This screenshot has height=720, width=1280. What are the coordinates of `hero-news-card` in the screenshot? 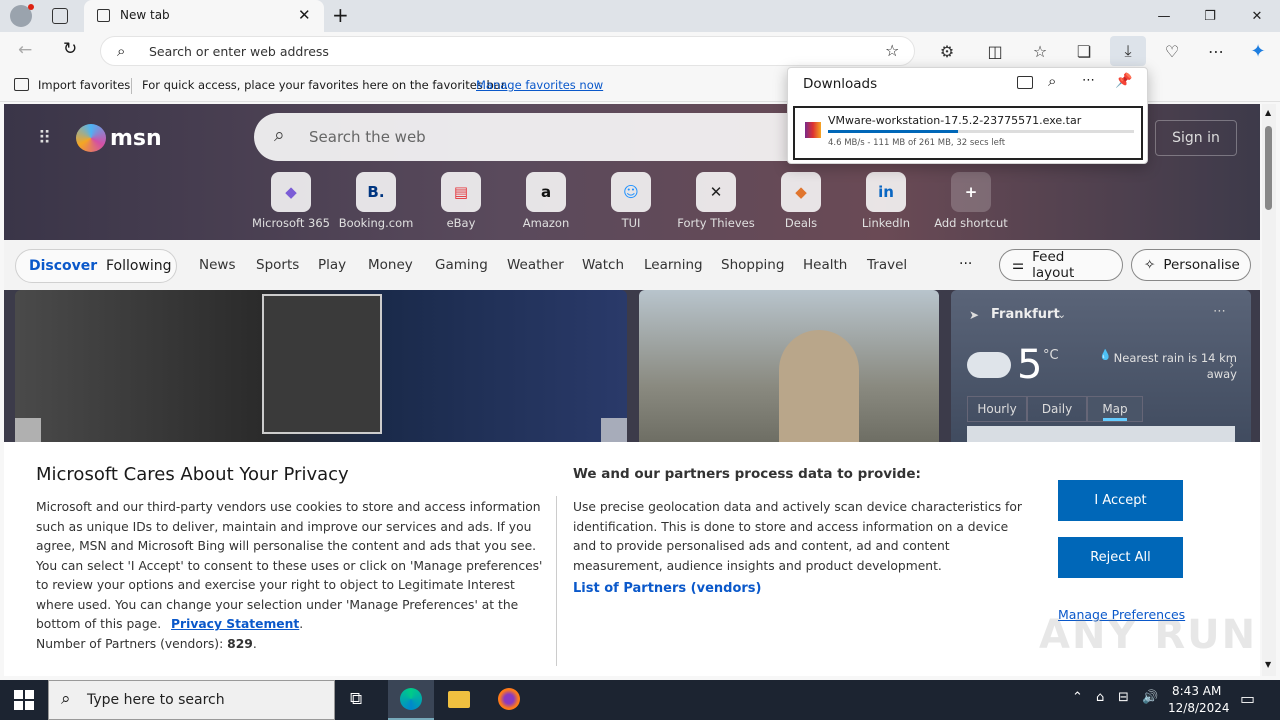 It's located at (321, 370).